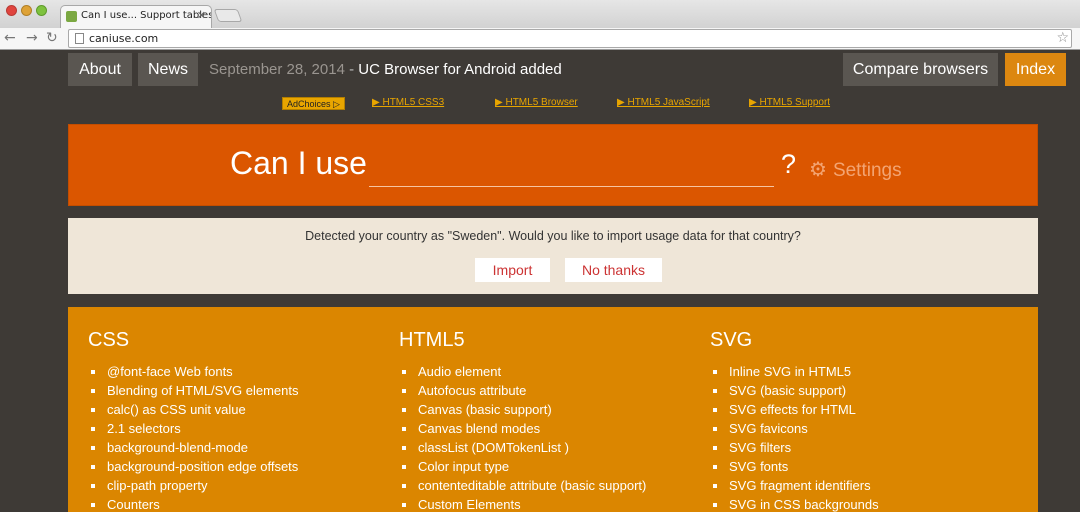 This screenshot has width=1080, height=512. I want to click on feature-link: background-blend-mode, so click(193, 447).